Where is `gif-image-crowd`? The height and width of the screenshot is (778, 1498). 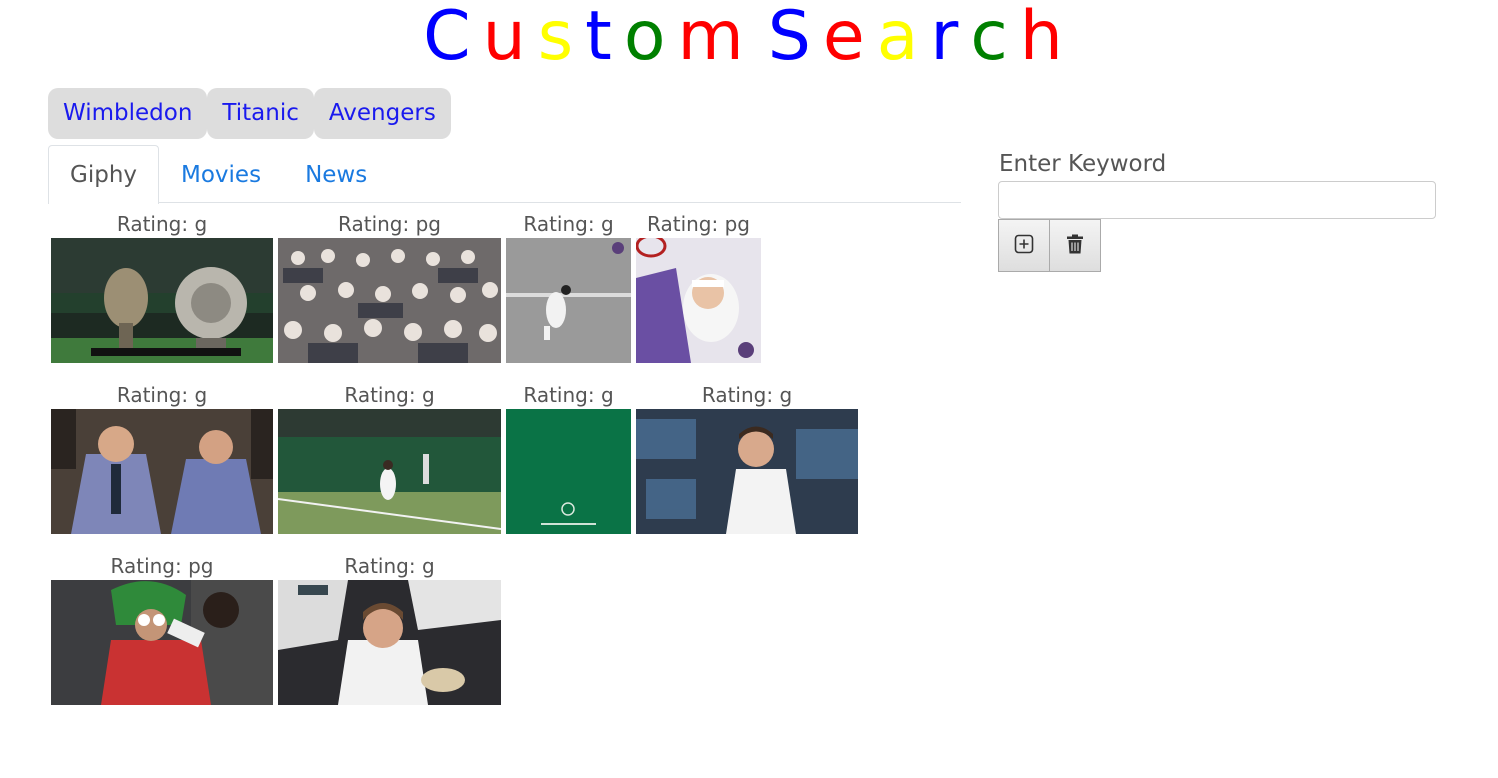 gif-image-crowd is located at coordinates (389, 300).